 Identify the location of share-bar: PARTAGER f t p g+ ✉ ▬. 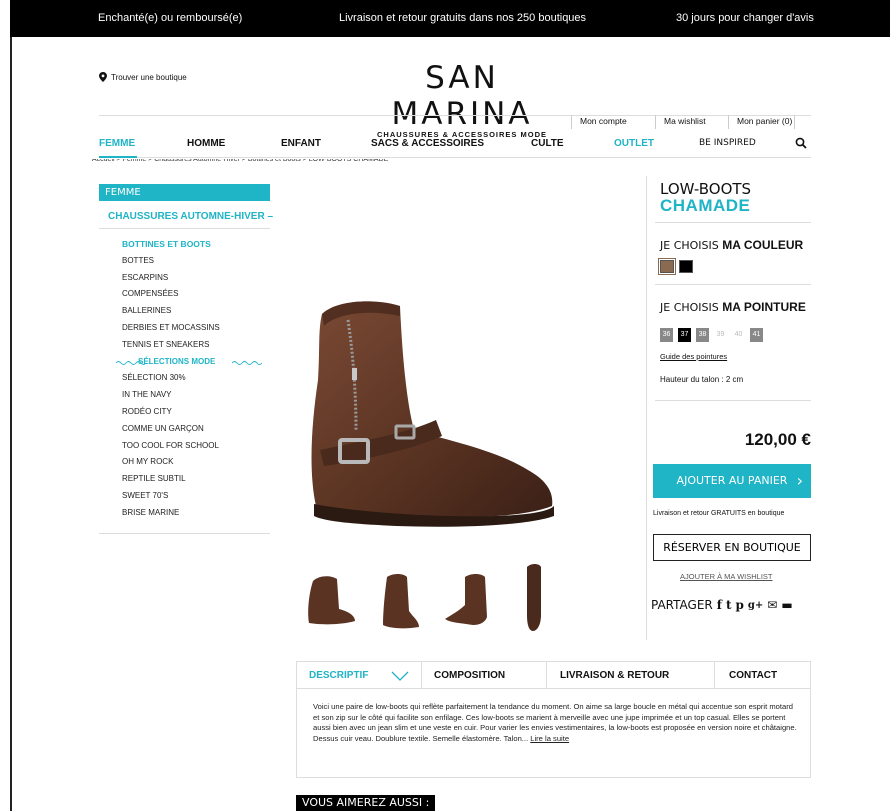
(722, 605).